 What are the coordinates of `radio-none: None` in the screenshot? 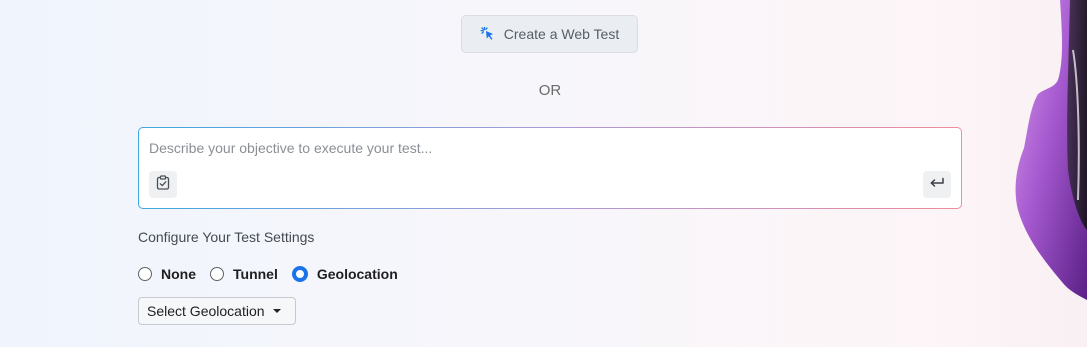 It's located at (167, 274).